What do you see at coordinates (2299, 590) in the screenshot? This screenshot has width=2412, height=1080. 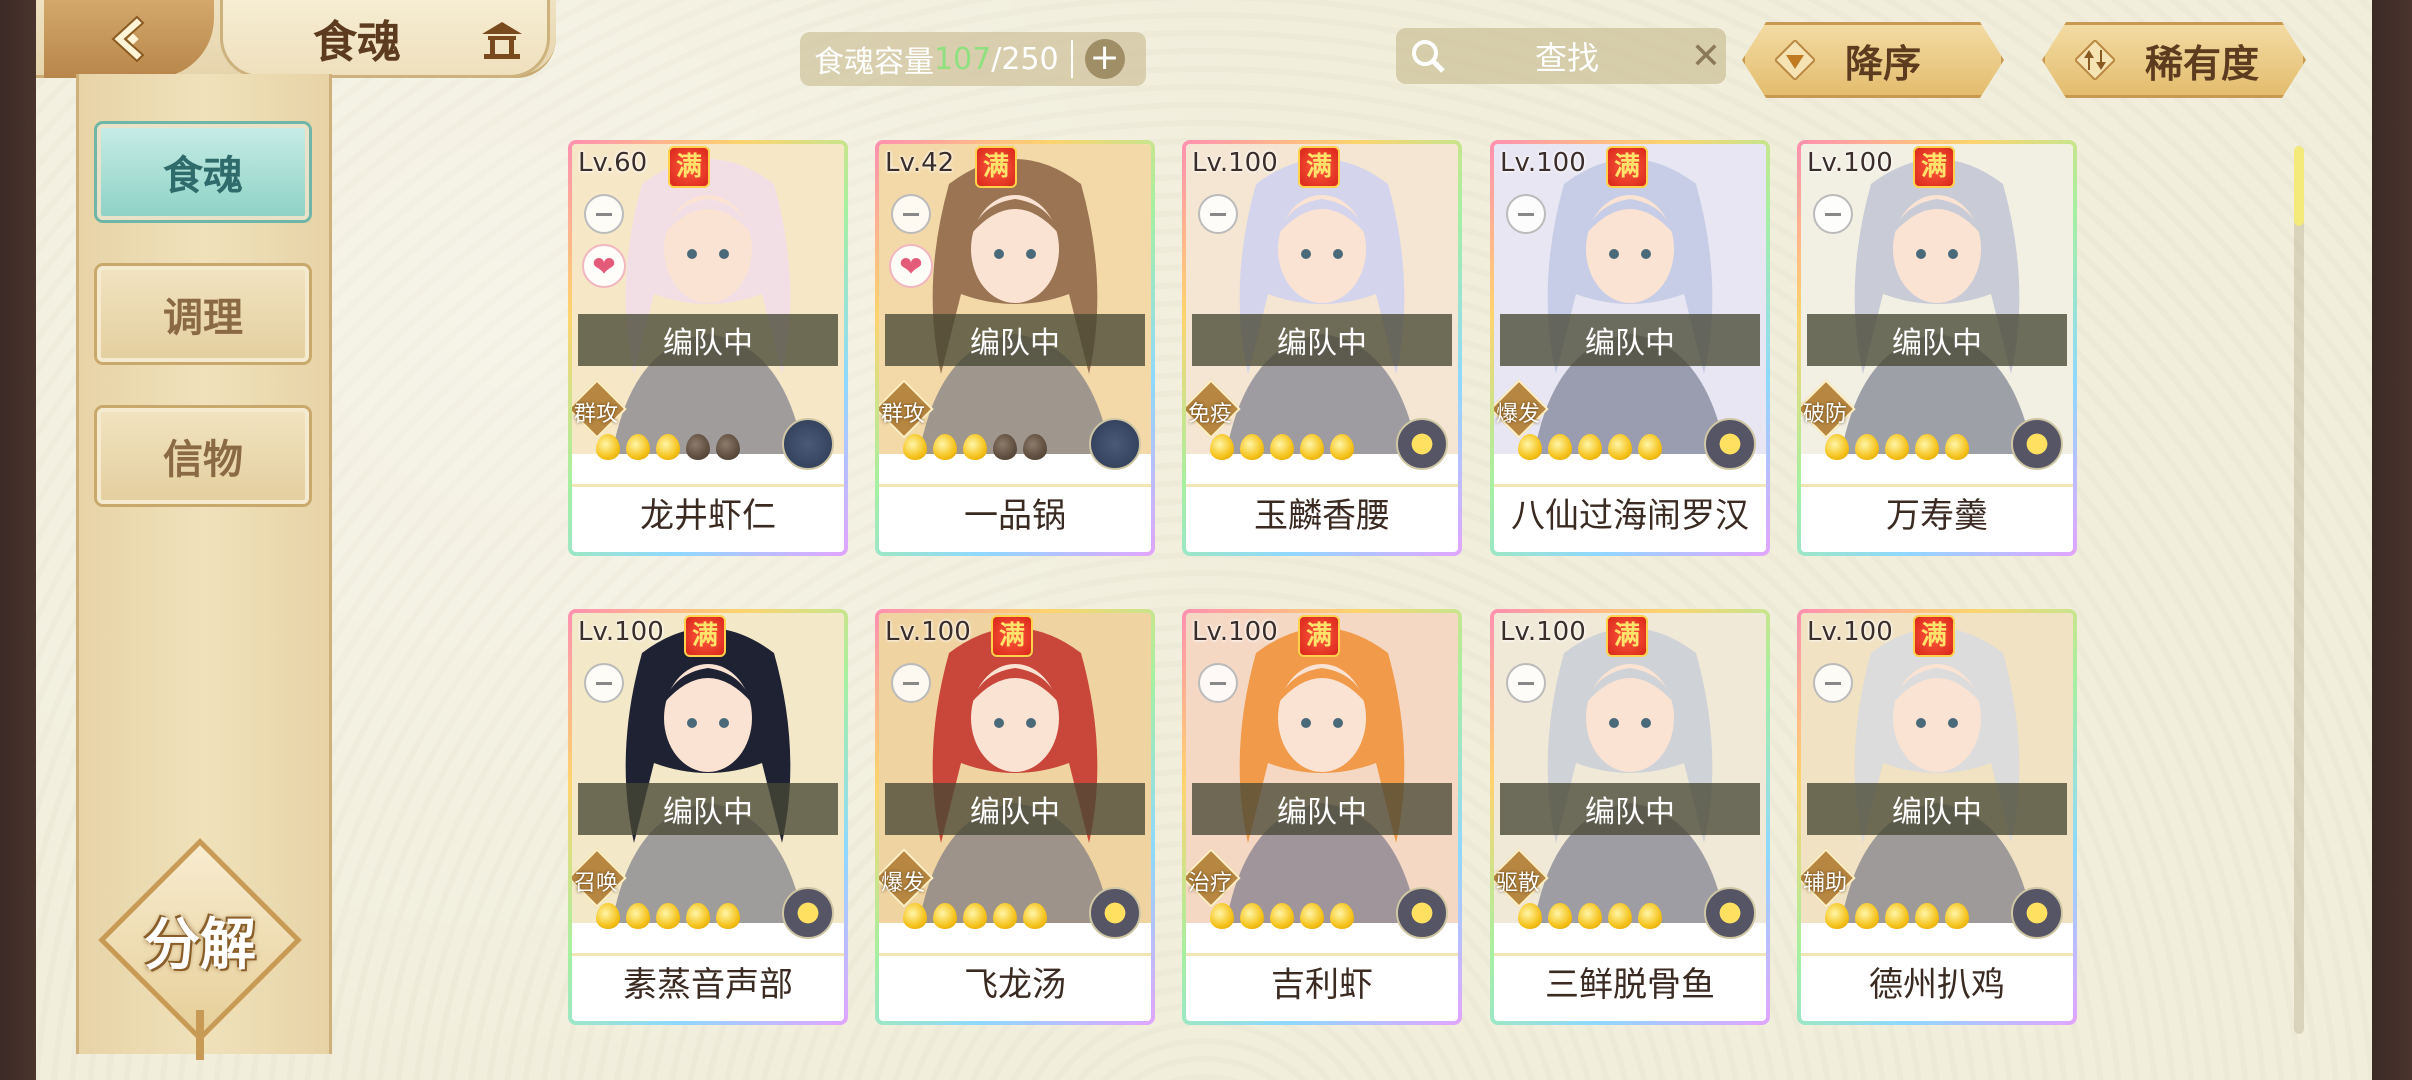 I see `scrollbar` at bounding box center [2299, 590].